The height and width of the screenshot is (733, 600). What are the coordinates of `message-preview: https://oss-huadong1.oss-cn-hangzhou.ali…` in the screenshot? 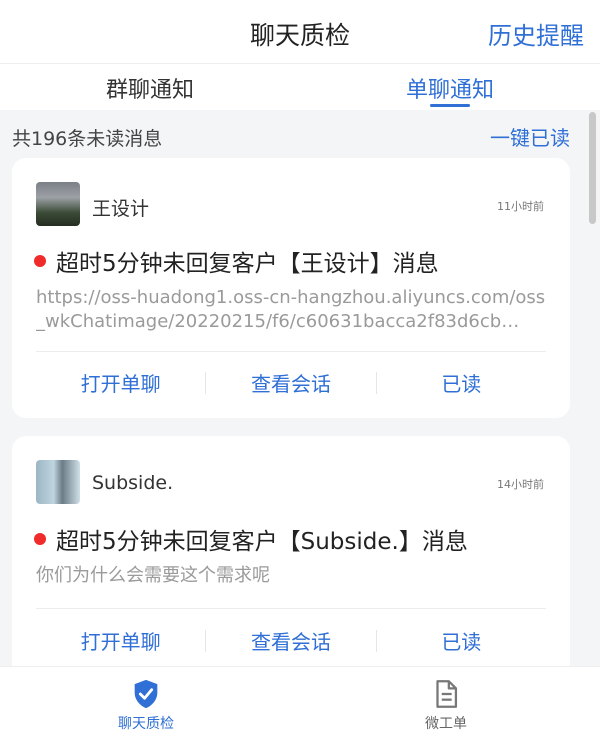 It's located at (291, 309).